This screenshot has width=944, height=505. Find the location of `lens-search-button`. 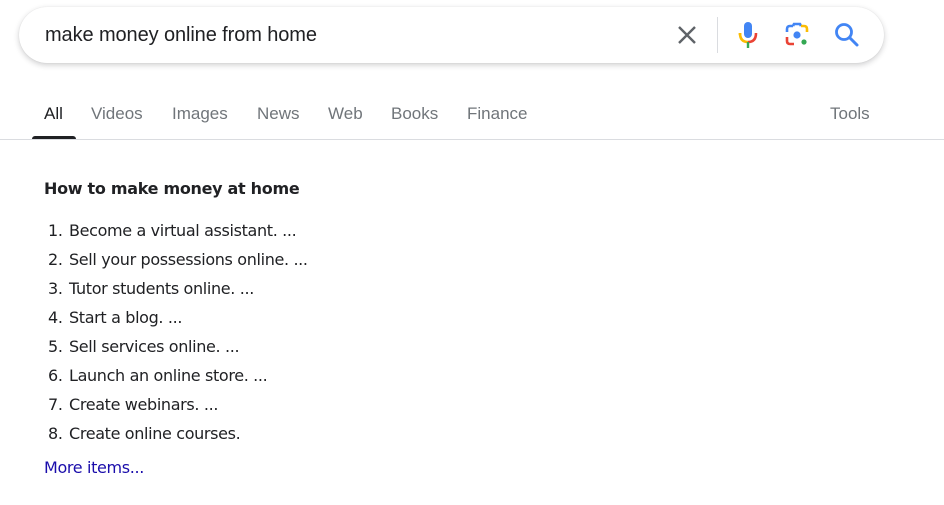

lens-search-button is located at coordinates (797, 35).